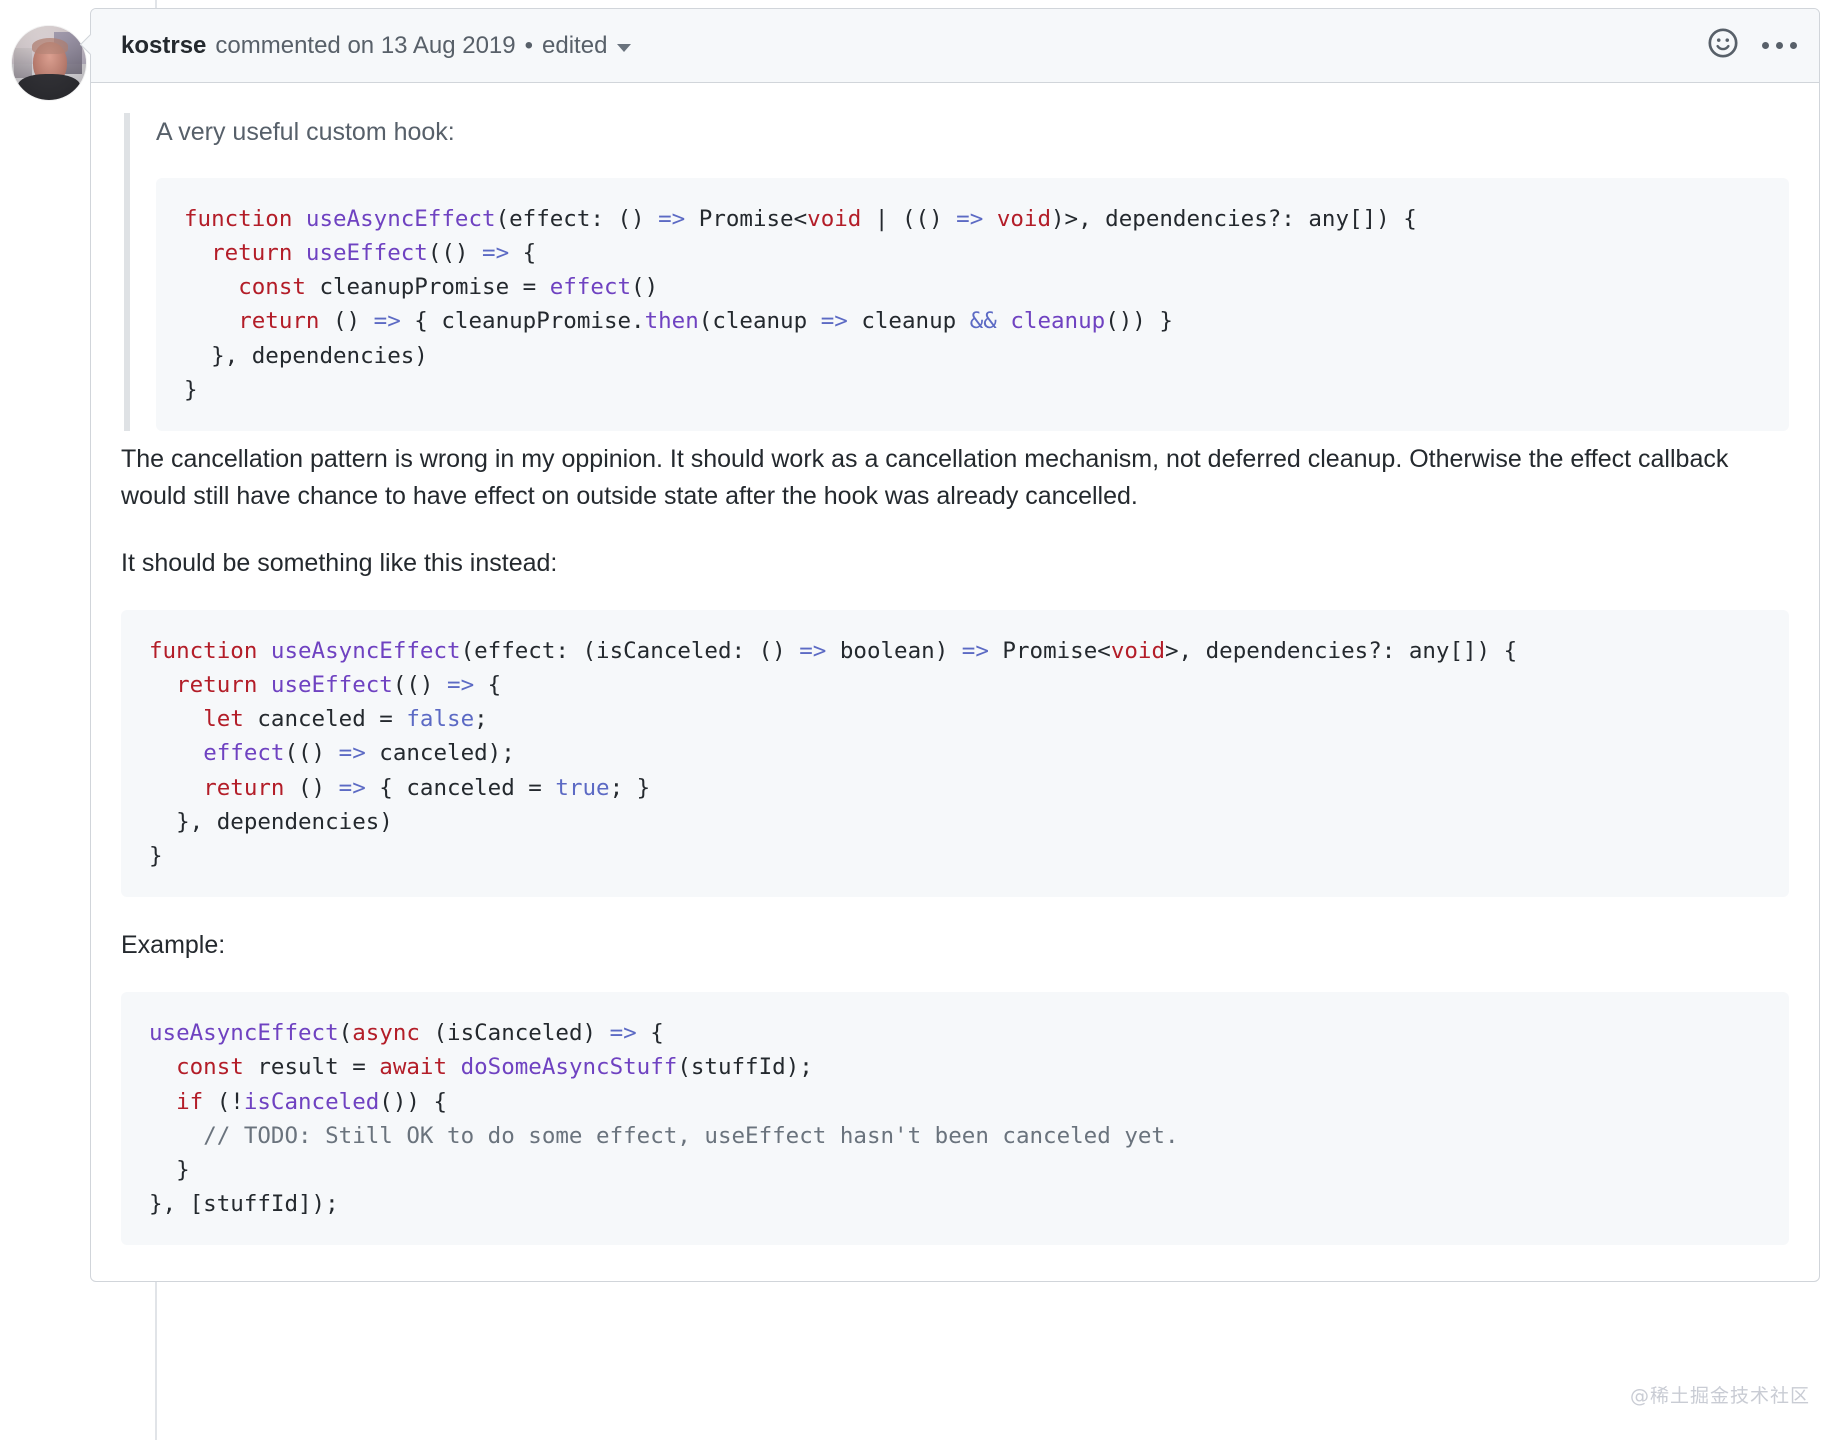 This screenshot has width=1838, height=1440. What do you see at coordinates (1779, 45) in the screenshot?
I see `kebab-horizontal-icon` at bounding box center [1779, 45].